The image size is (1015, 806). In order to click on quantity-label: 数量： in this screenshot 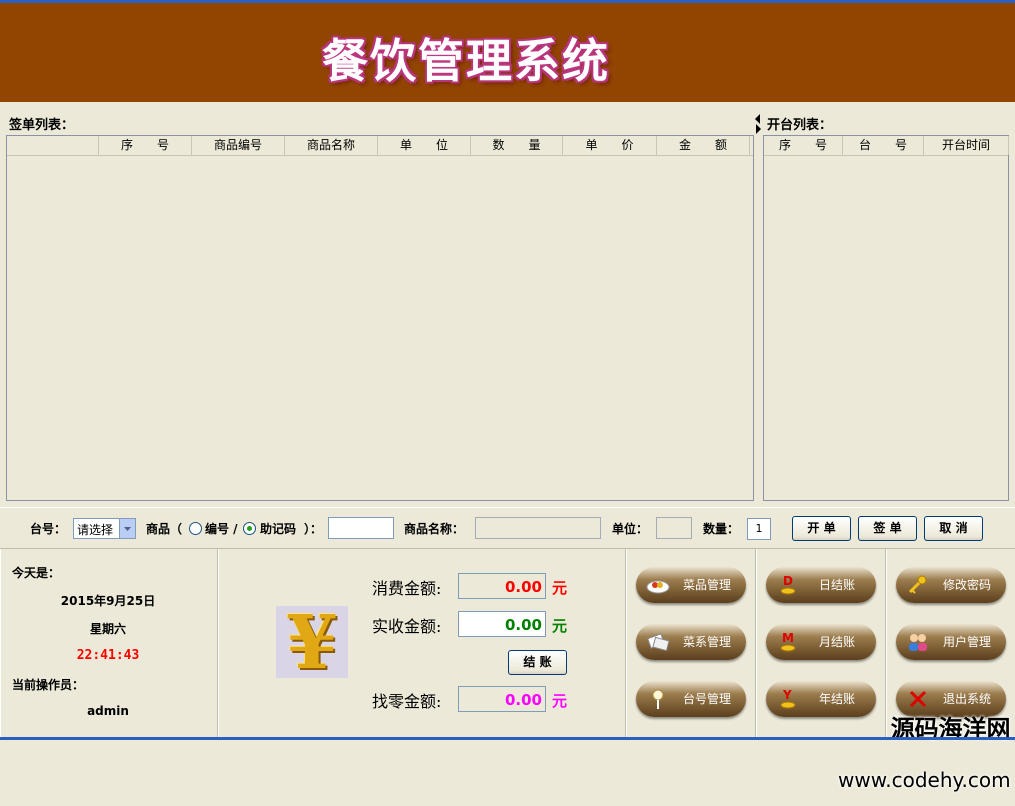, I will do `click(721, 529)`.